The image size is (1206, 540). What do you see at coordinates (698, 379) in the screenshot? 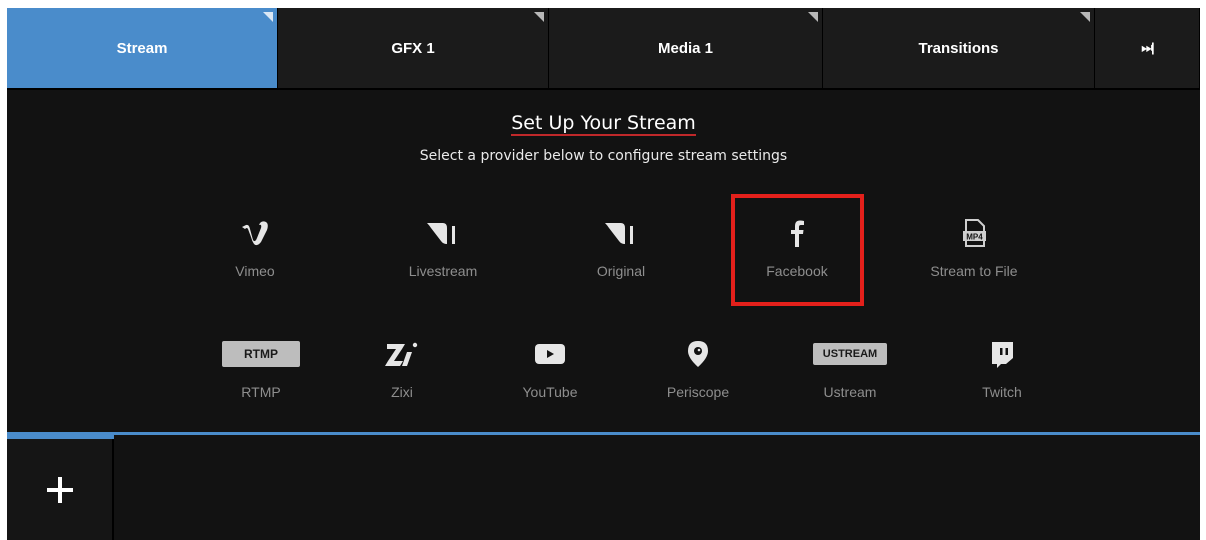
I see `provider-periscope: Periscope` at bounding box center [698, 379].